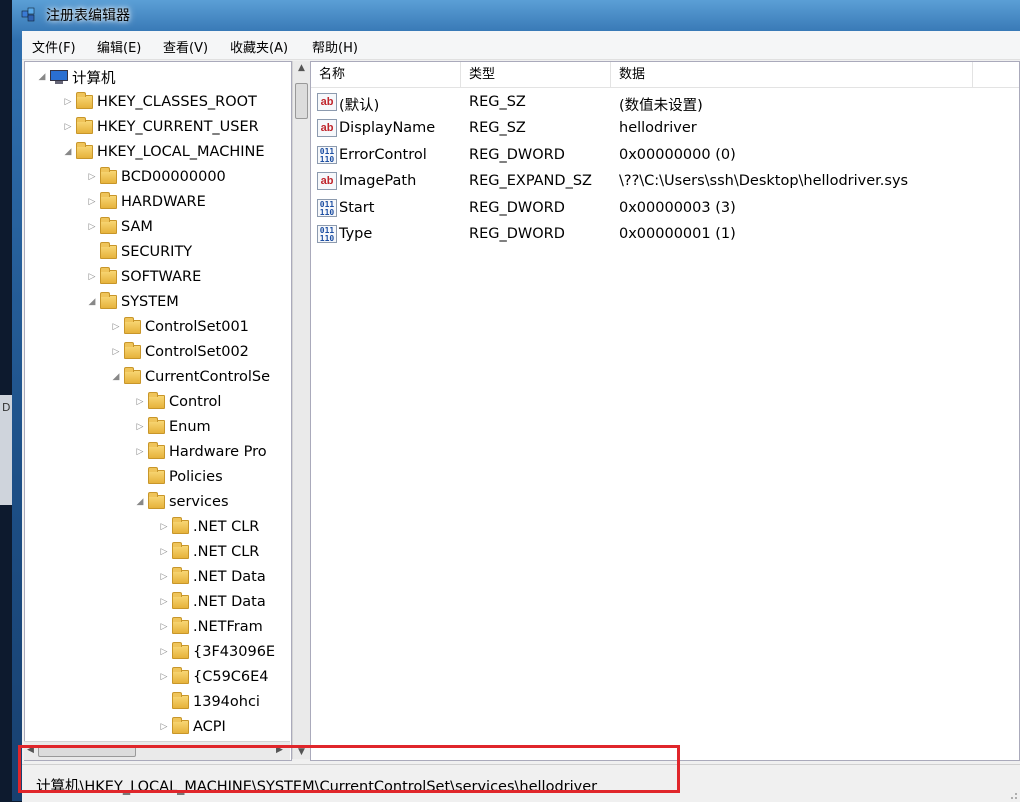 This screenshot has height=802, width=1020. I want to click on tree-node: ▷ Enum, so click(172, 427).